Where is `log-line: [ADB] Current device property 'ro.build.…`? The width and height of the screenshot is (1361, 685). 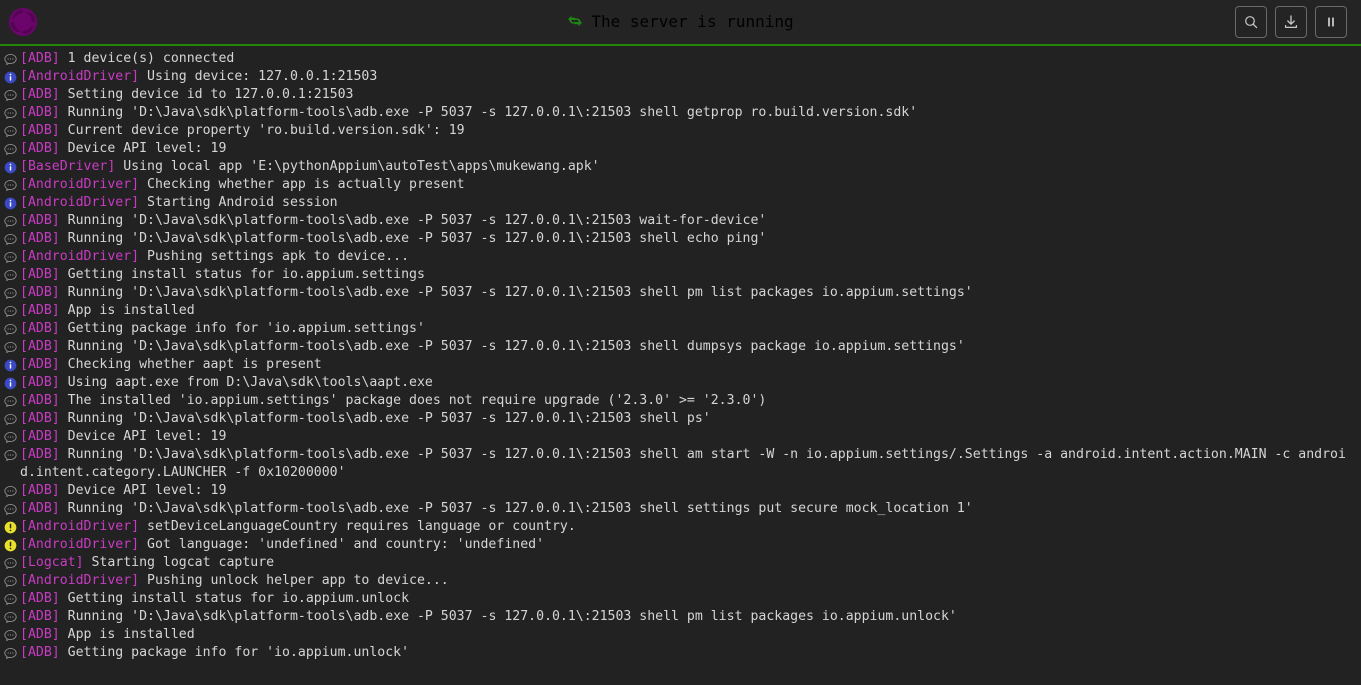 log-line: [ADB] Current device property 'ro.build.… is located at coordinates (680, 131).